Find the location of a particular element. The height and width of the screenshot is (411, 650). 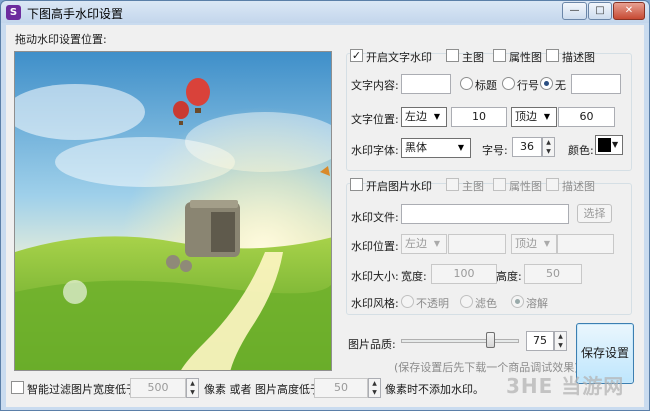

image-h-align-select: 左边 ▼ is located at coordinates (424, 244).